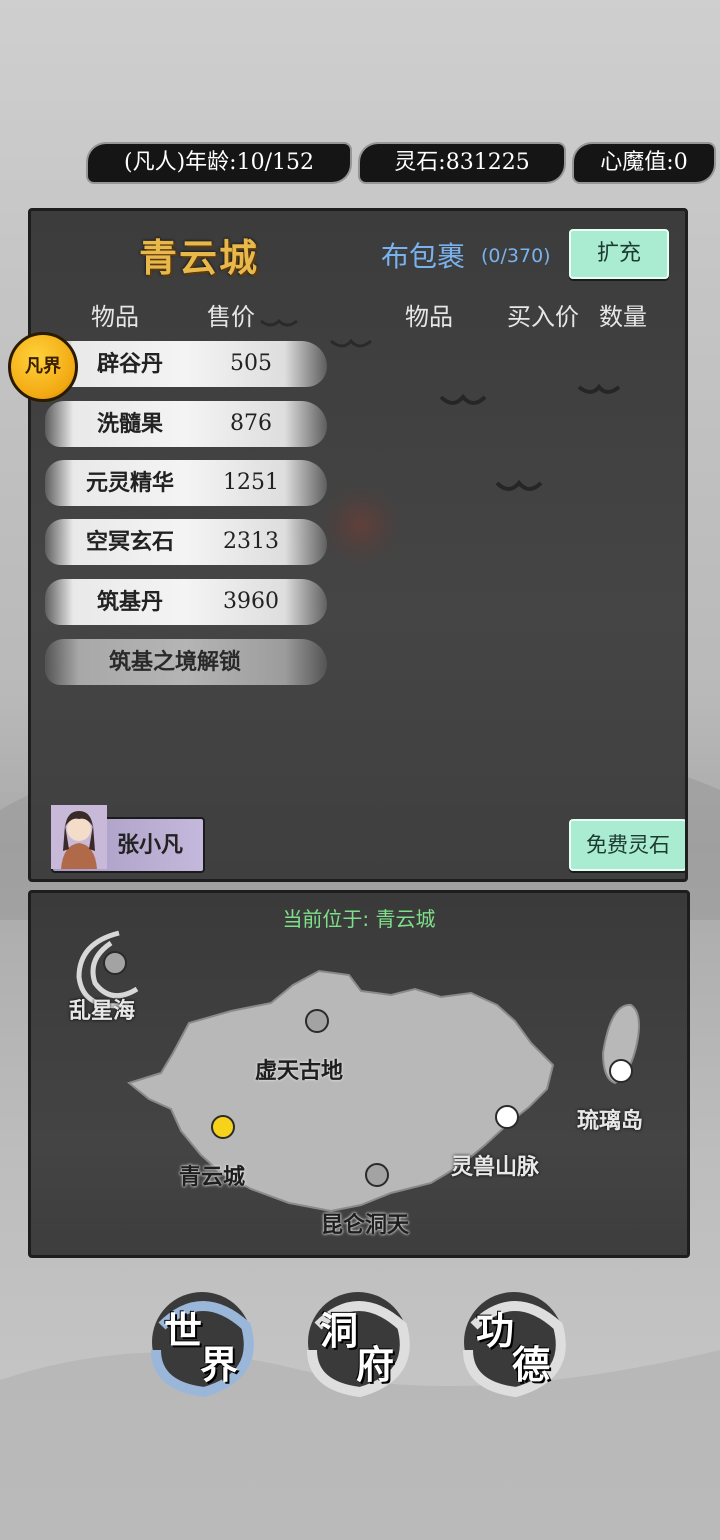 The image size is (720, 1540). Describe the element at coordinates (129, 483) in the screenshot. I see `item-name: 元灵精华` at that location.